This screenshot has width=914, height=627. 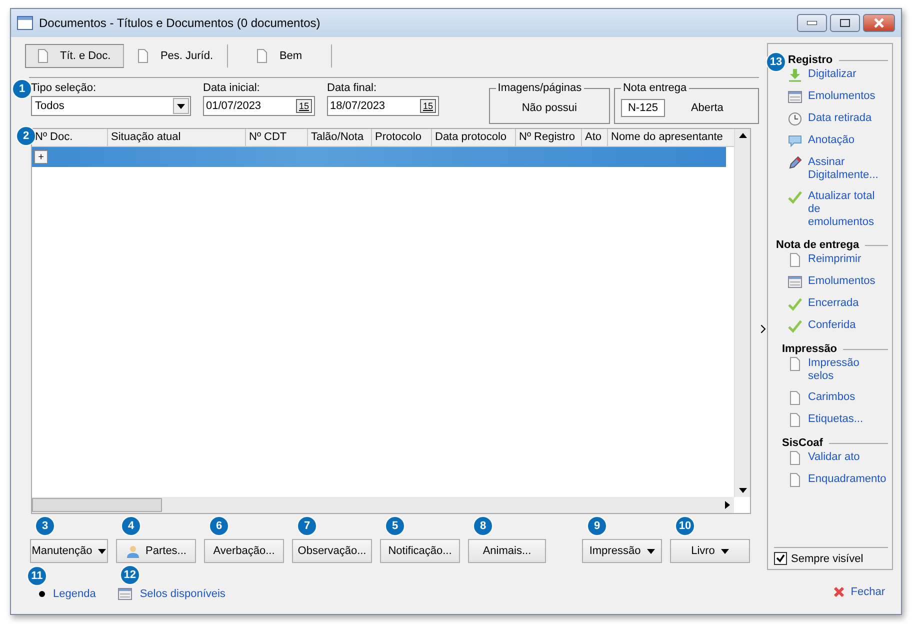 I want to click on callout-marker: 13, so click(x=776, y=62).